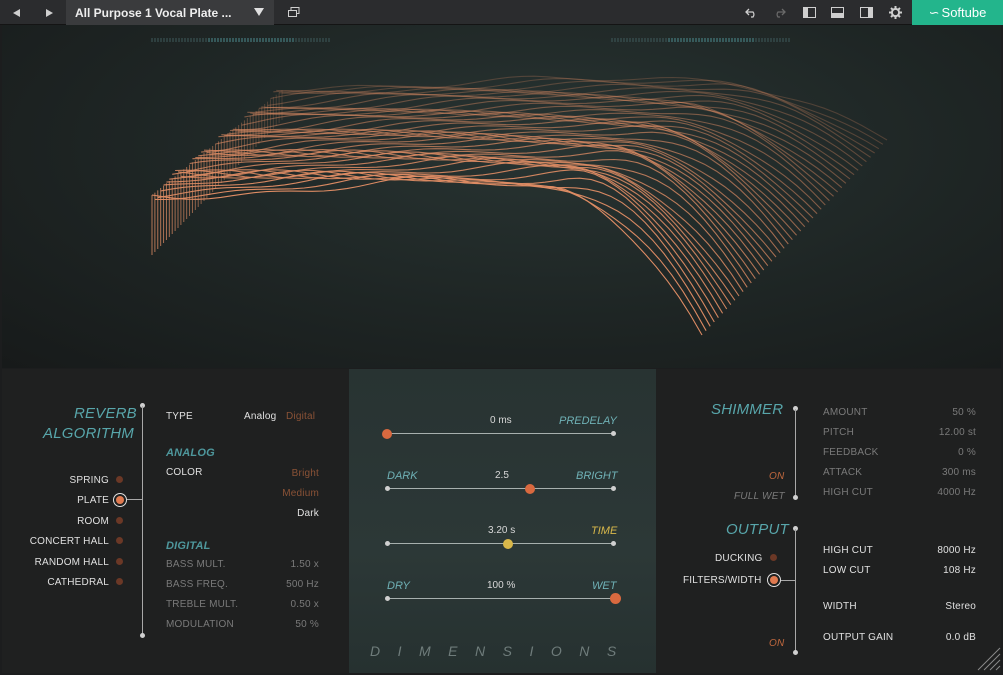 This screenshot has height=675, width=1003. Describe the element at coordinates (959, 472) in the screenshot. I see `shimmer-attack-value: 300 ms` at that location.